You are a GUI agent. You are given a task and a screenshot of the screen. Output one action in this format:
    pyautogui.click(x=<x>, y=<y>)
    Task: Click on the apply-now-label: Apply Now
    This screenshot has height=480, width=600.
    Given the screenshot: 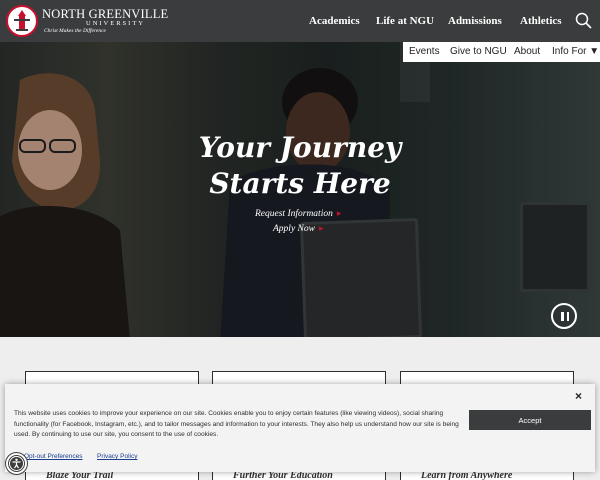 What is the action you would take?
    pyautogui.click(x=294, y=229)
    